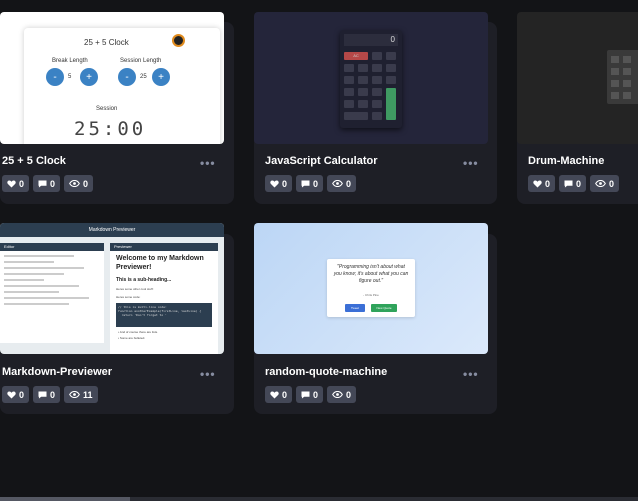 This screenshot has width=638, height=501. I want to click on break-length-label: Break Length, so click(70, 61).